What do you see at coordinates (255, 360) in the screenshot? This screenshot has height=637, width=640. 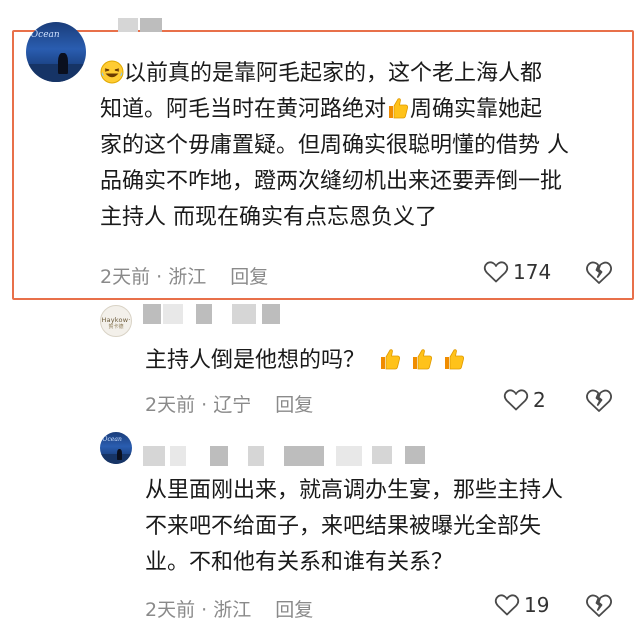 I see `comment-line: 主持人倒是他想的吗？` at bounding box center [255, 360].